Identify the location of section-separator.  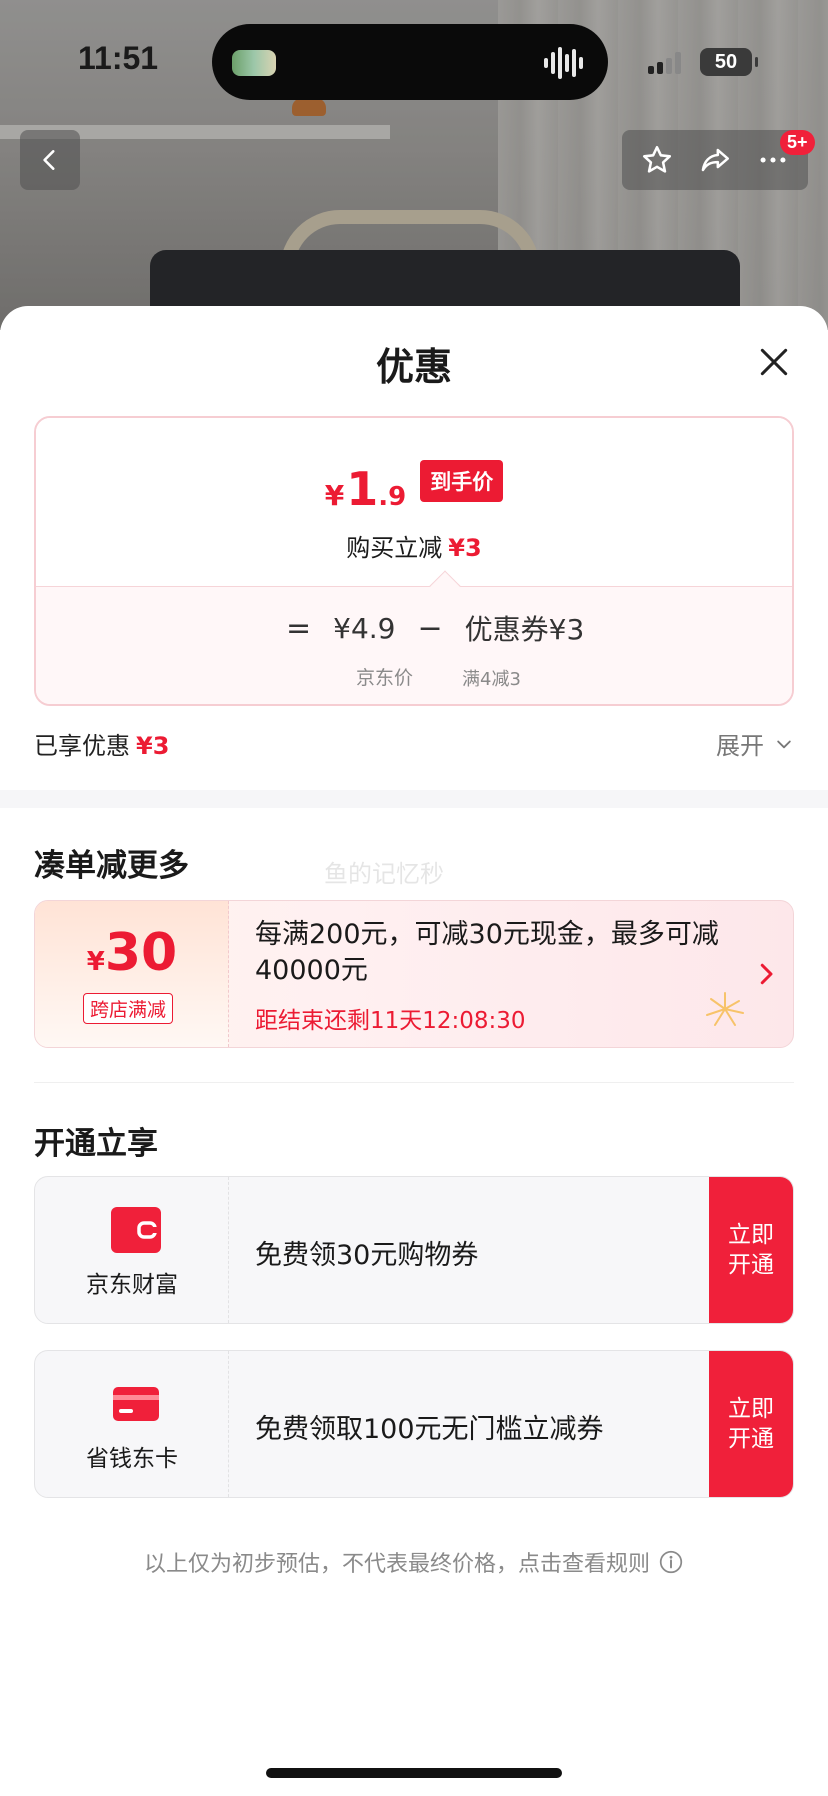
(414, 799).